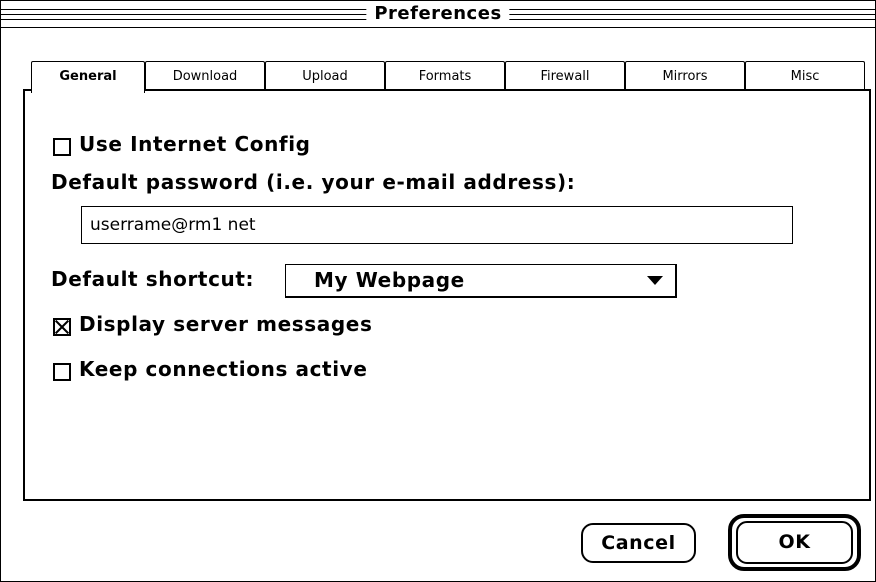  Describe the element at coordinates (638, 543) in the screenshot. I see `cancel-button: Cancel` at that location.